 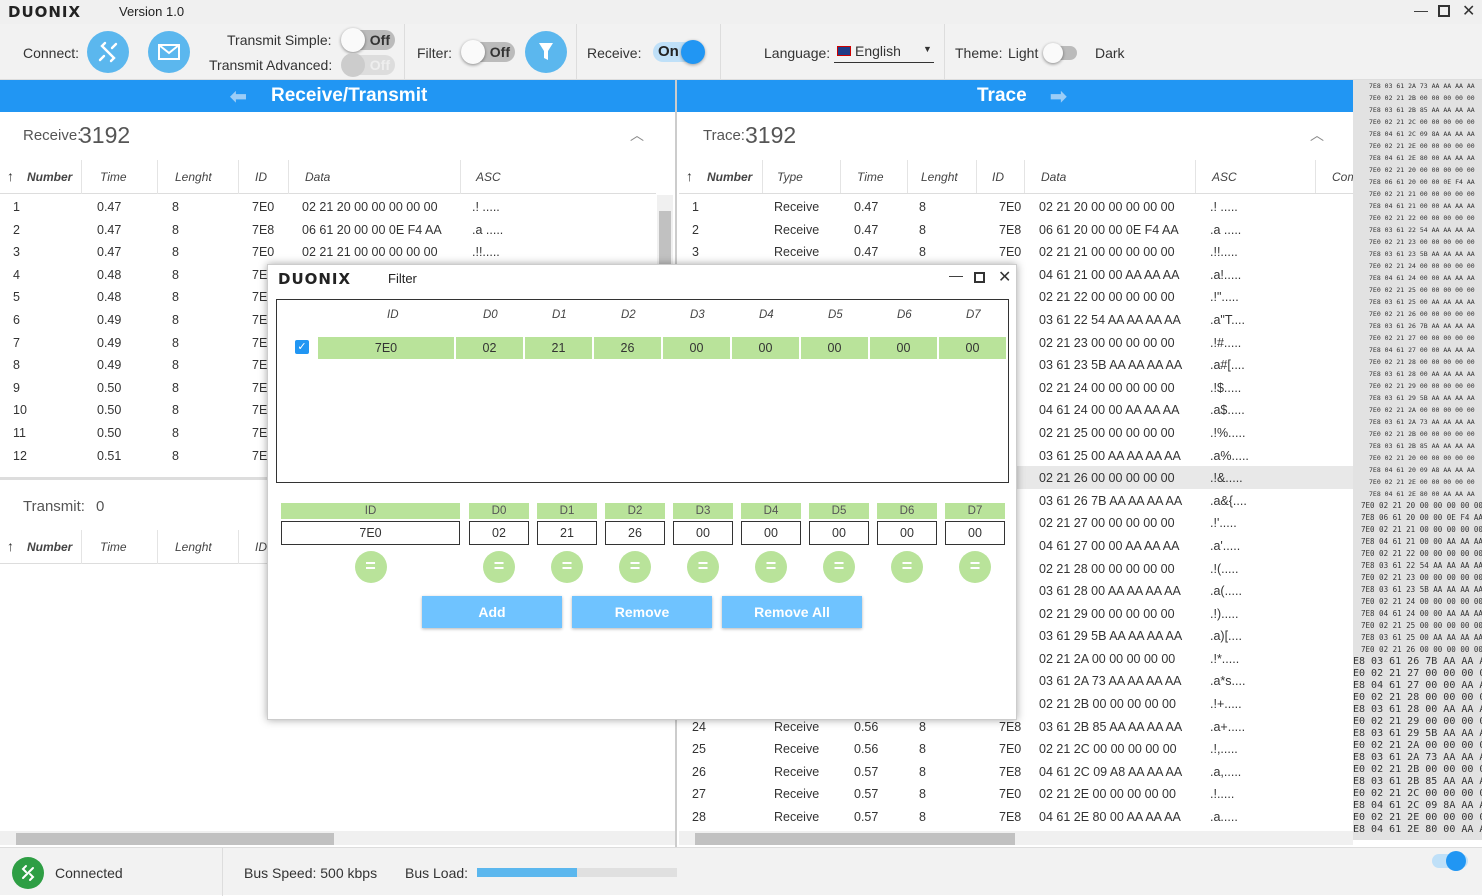 What do you see at coordinates (642, 612) in the screenshot?
I see `remove-button: Remove` at bounding box center [642, 612].